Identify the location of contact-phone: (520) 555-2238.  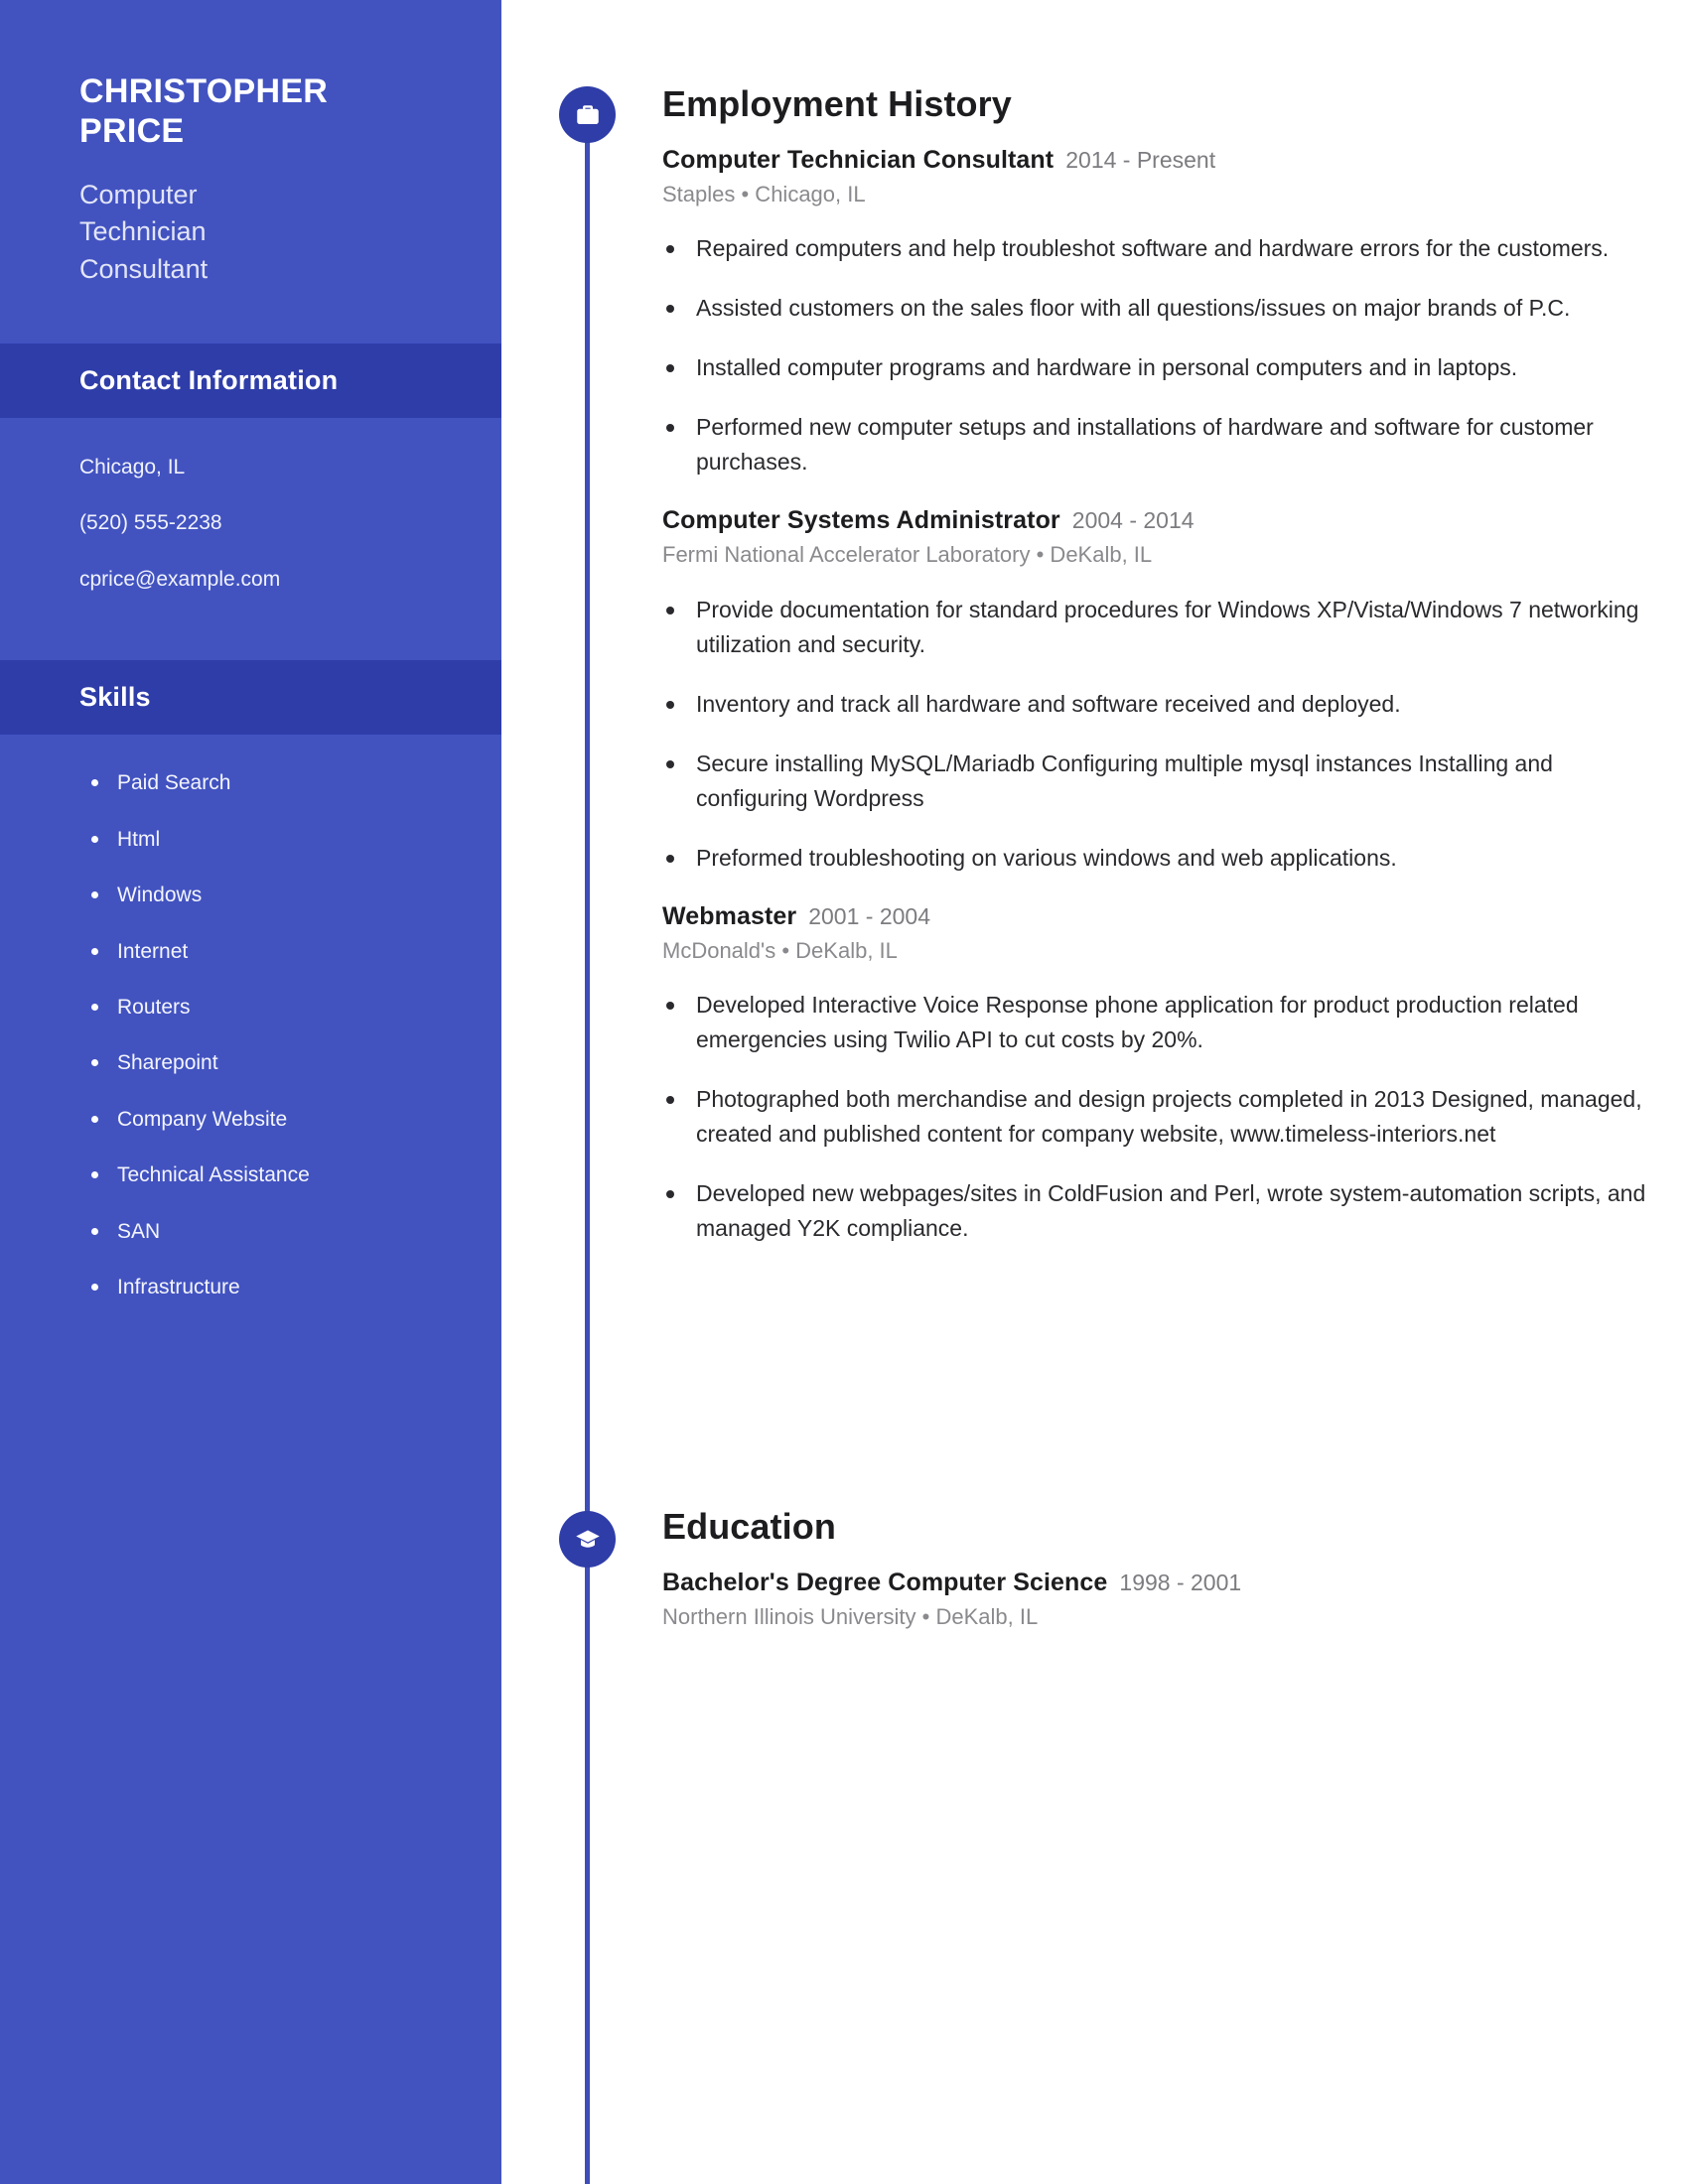
(250, 523).